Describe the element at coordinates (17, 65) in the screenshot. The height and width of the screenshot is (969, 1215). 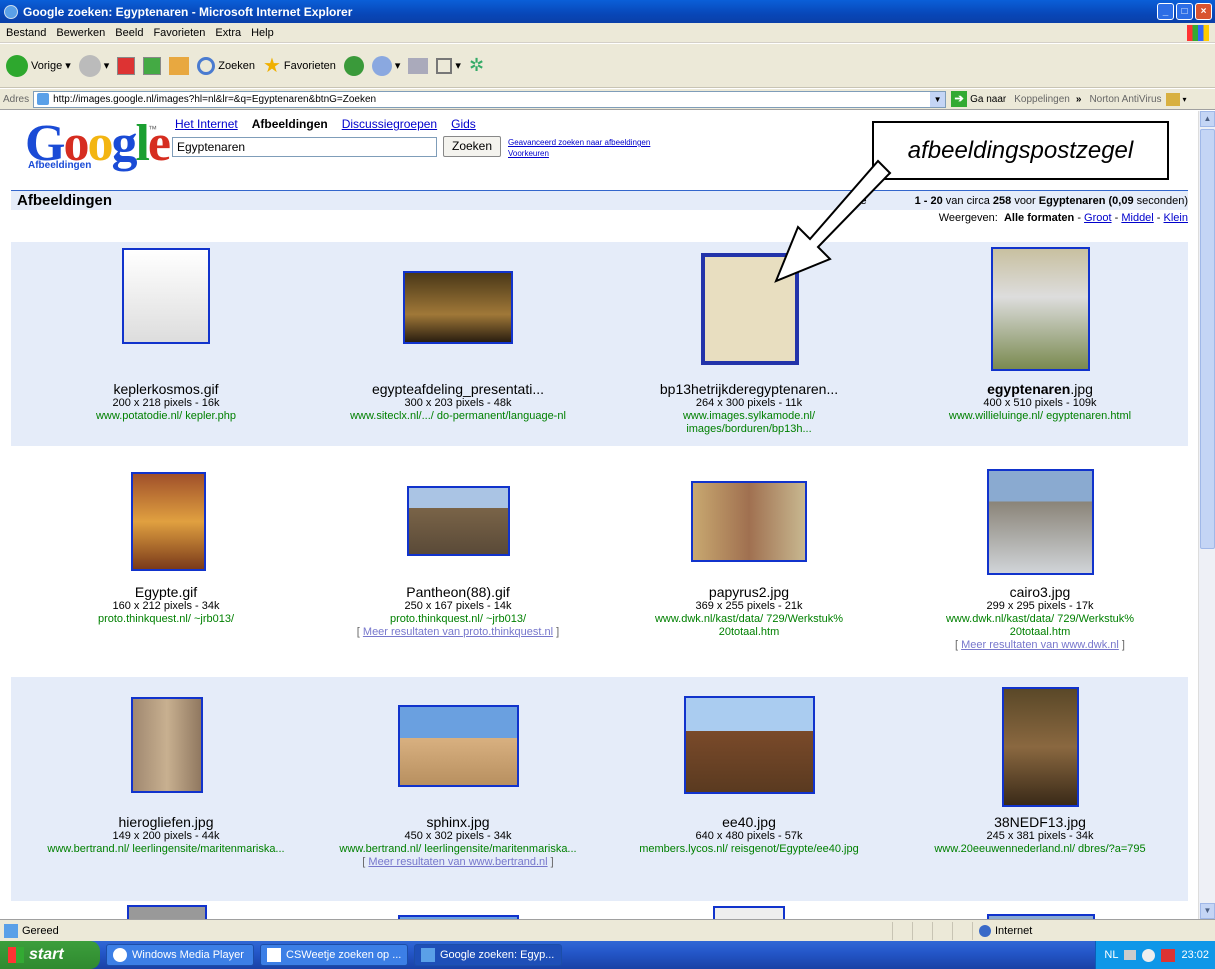
I see `back-arrow-icon` at that location.